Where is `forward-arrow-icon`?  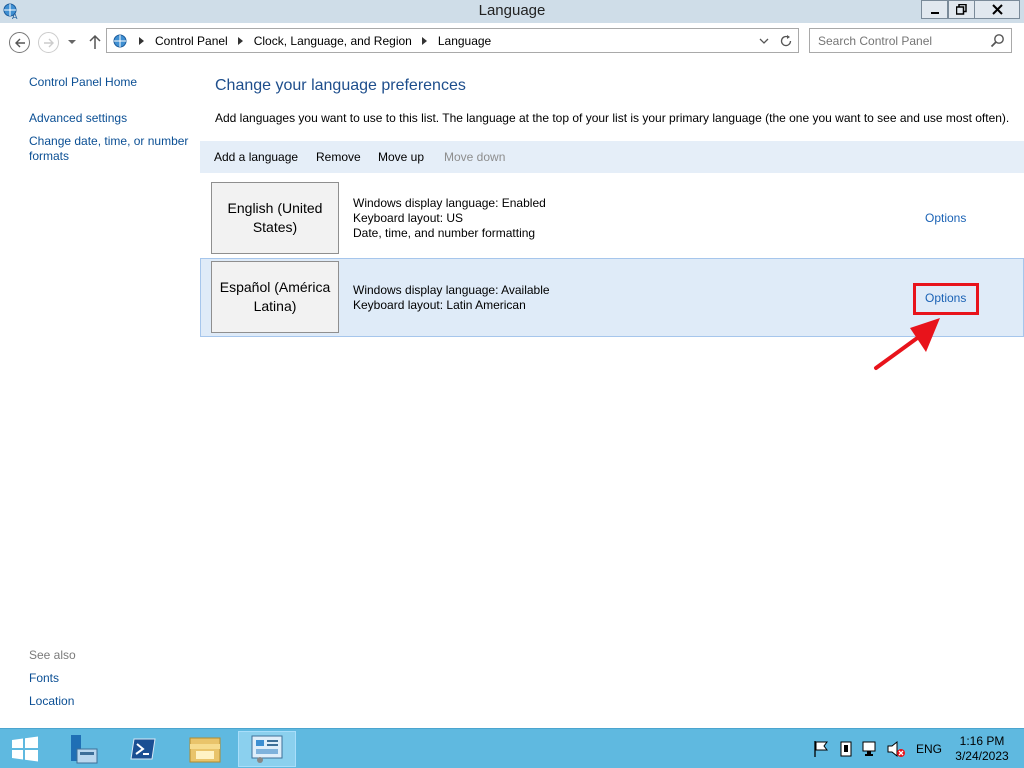
forward-arrow-icon is located at coordinates (48, 42).